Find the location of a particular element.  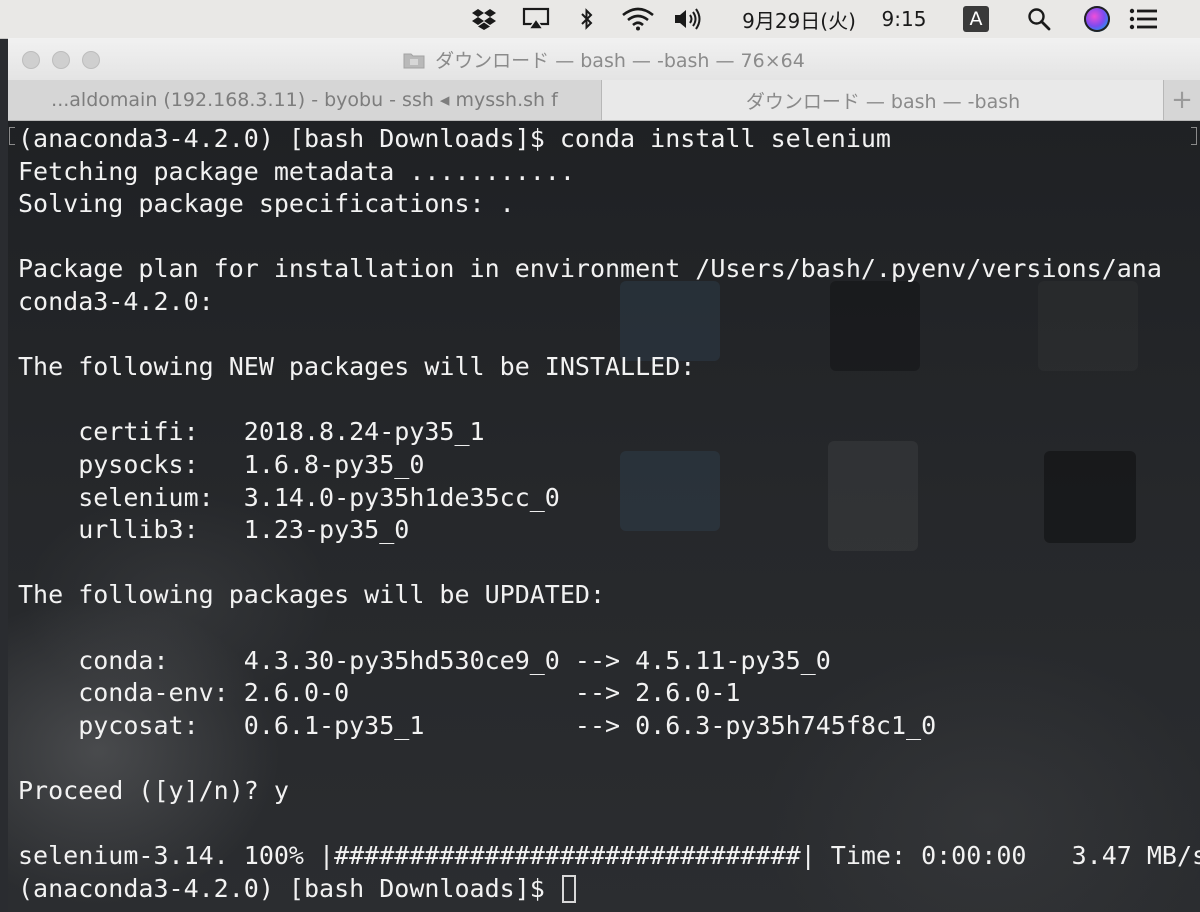

search-icon is located at coordinates (1039, 19).